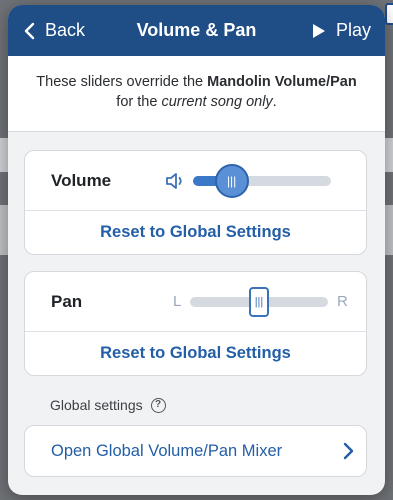 This screenshot has height=500, width=393. What do you see at coordinates (348, 451) in the screenshot?
I see `chevron-right-icon` at bounding box center [348, 451].